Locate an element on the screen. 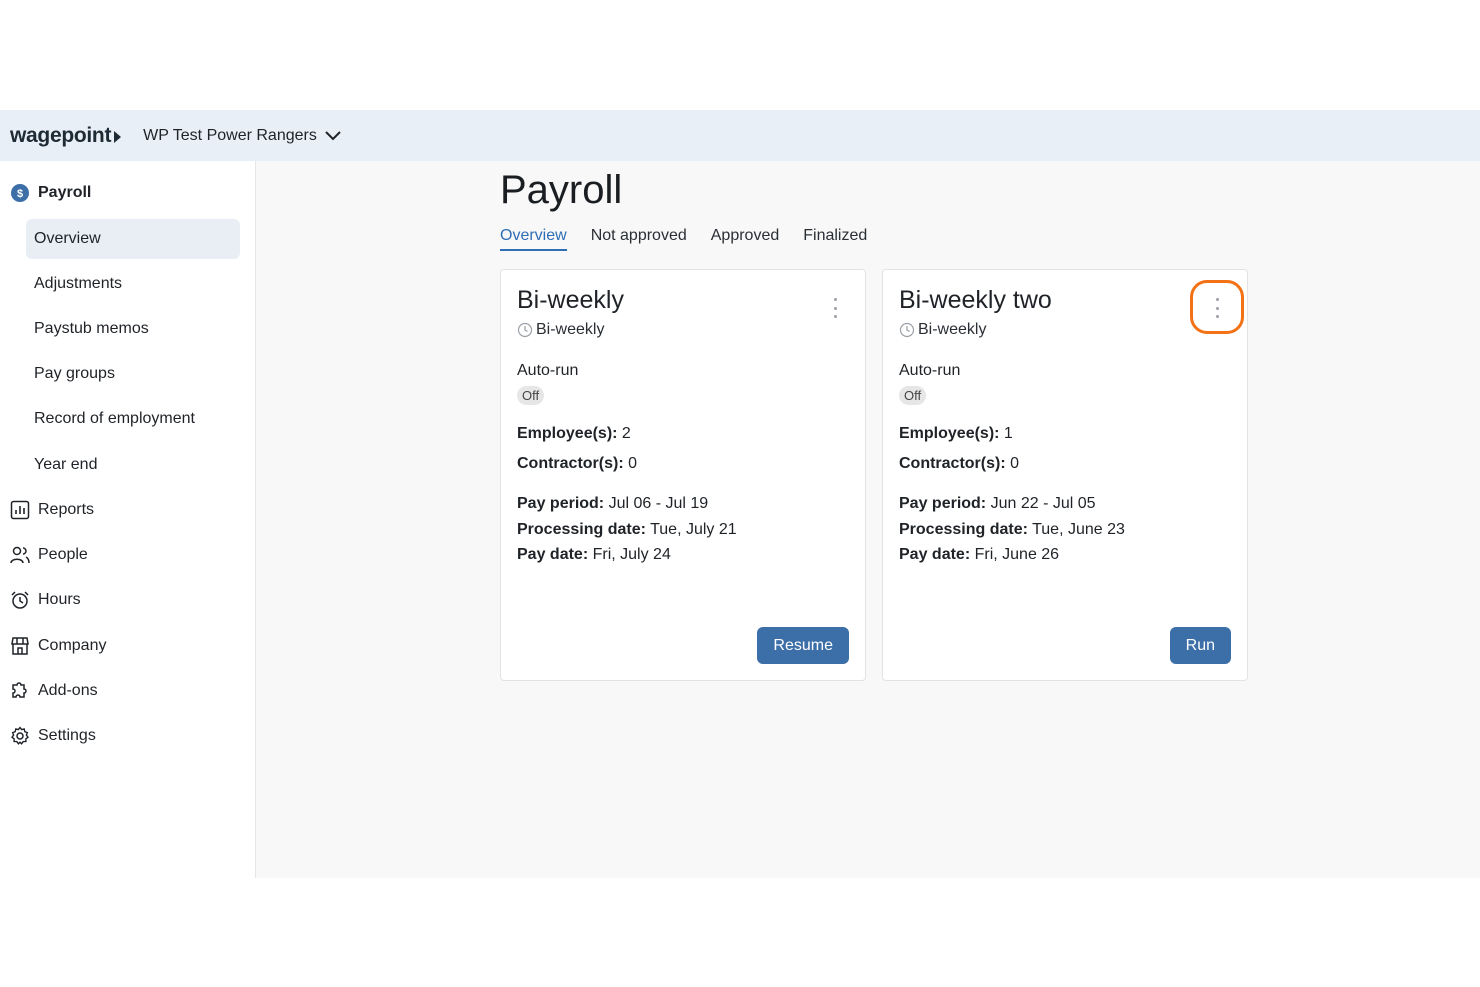  sidebar-item-add-ons: Add-ons is located at coordinates (54, 691).